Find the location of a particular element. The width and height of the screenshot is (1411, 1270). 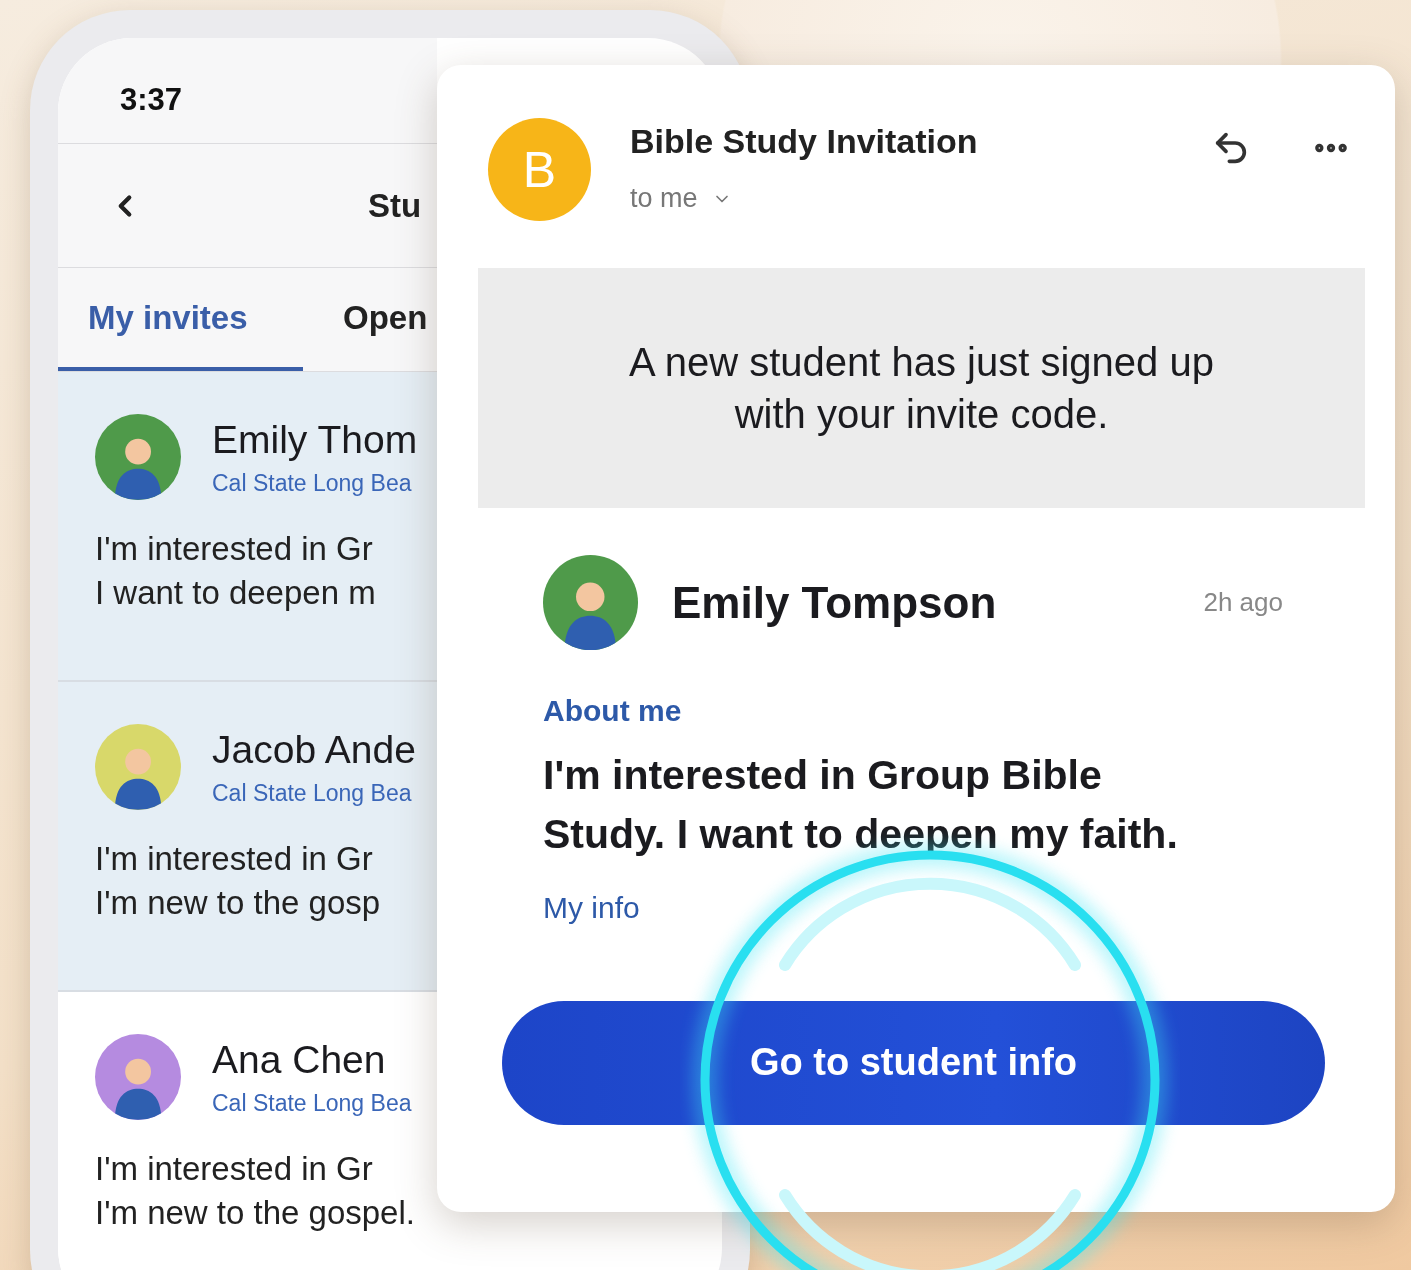

invite-row: Emily Thom Cal State Long Bea I'm interested in Gr I want to deepen m is located at coordinates (247, 527).